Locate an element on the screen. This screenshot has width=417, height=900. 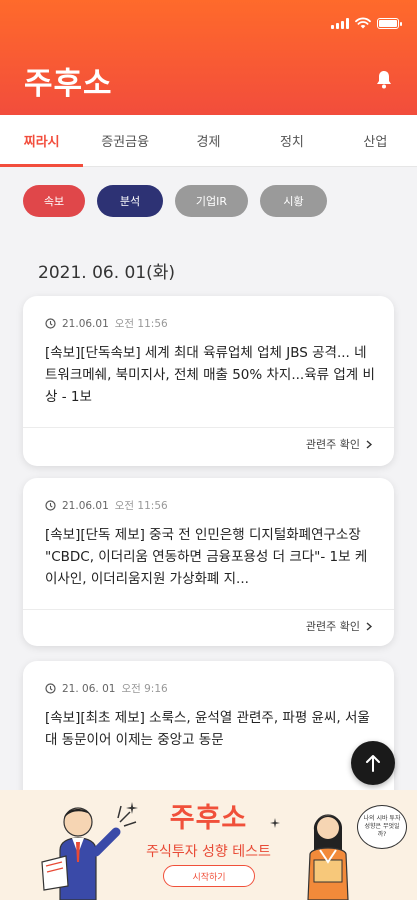
tab-economy: 경제 is located at coordinates (208, 140).